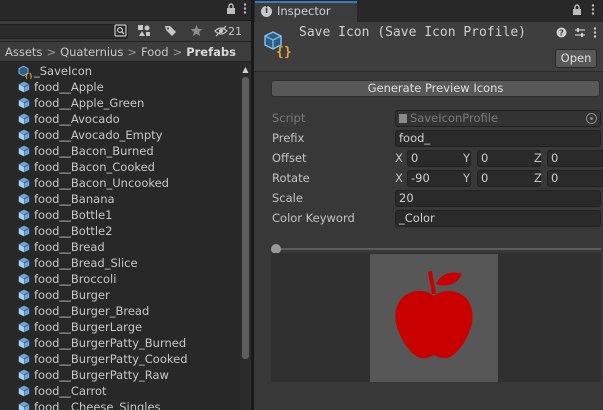  Describe the element at coordinates (580, 34) in the screenshot. I see `preset-sliders-icon` at that location.